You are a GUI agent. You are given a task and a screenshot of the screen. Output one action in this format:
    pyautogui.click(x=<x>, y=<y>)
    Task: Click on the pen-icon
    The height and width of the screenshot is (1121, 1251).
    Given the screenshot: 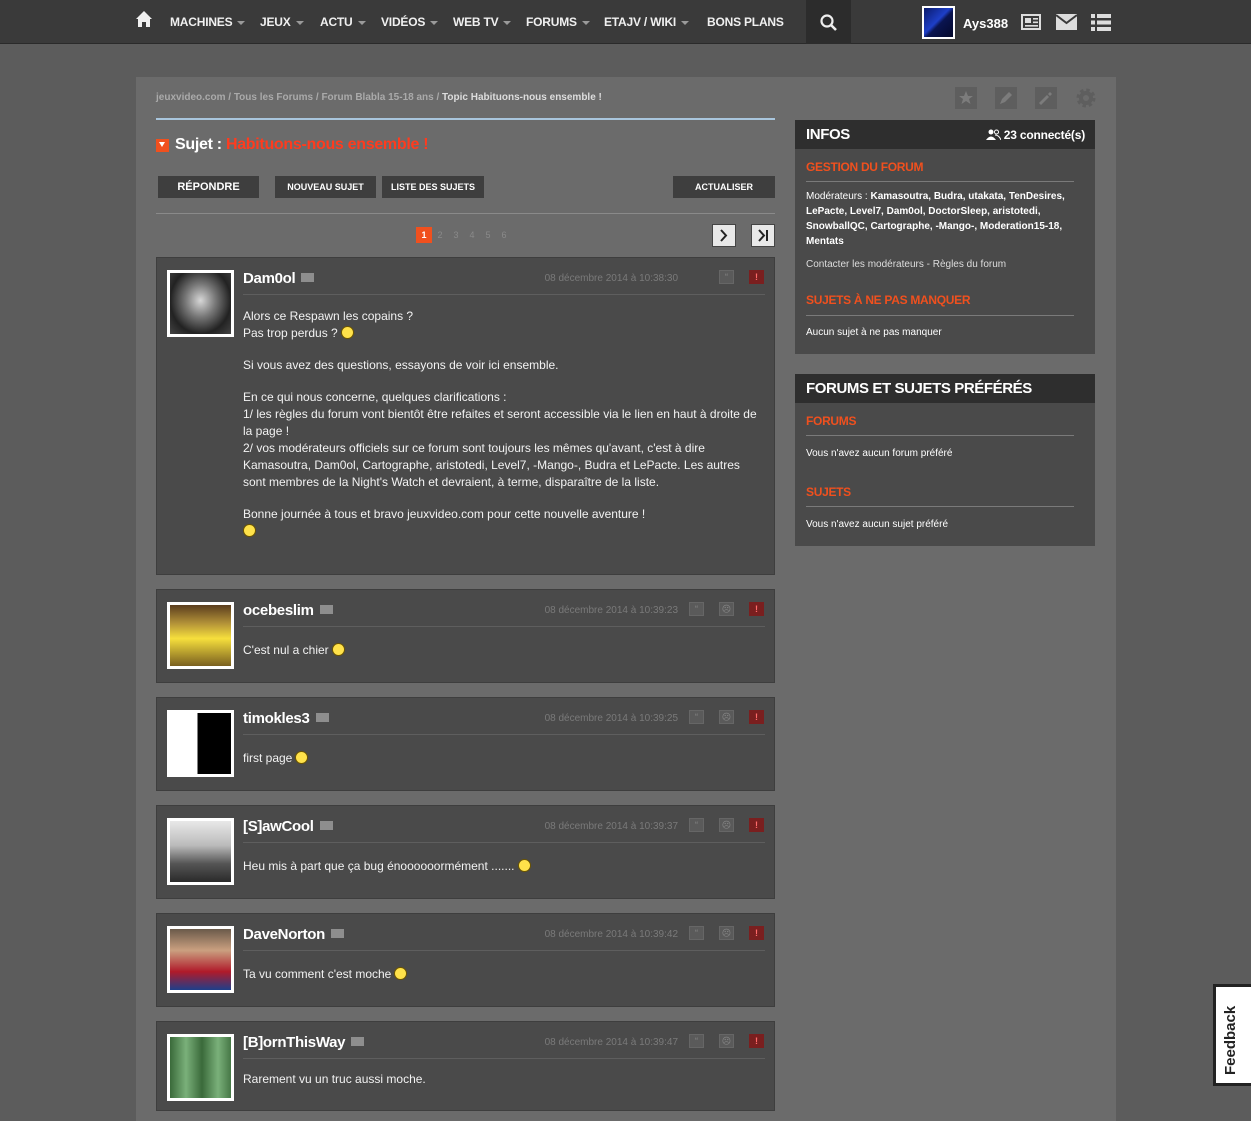 What is the action you would take?
    pyautogui.click(x=1046, y=98)
    